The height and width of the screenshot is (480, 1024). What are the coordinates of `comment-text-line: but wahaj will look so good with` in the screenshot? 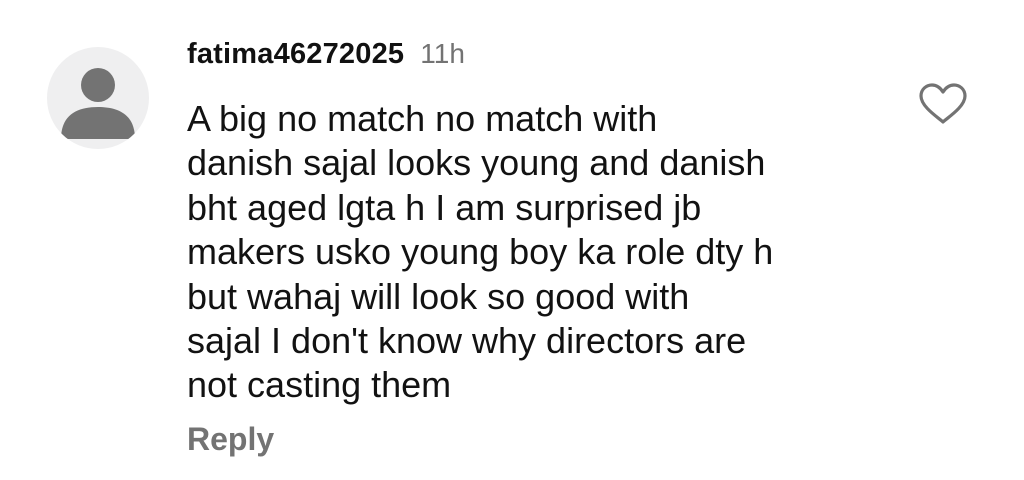 It's located at (438, 296).